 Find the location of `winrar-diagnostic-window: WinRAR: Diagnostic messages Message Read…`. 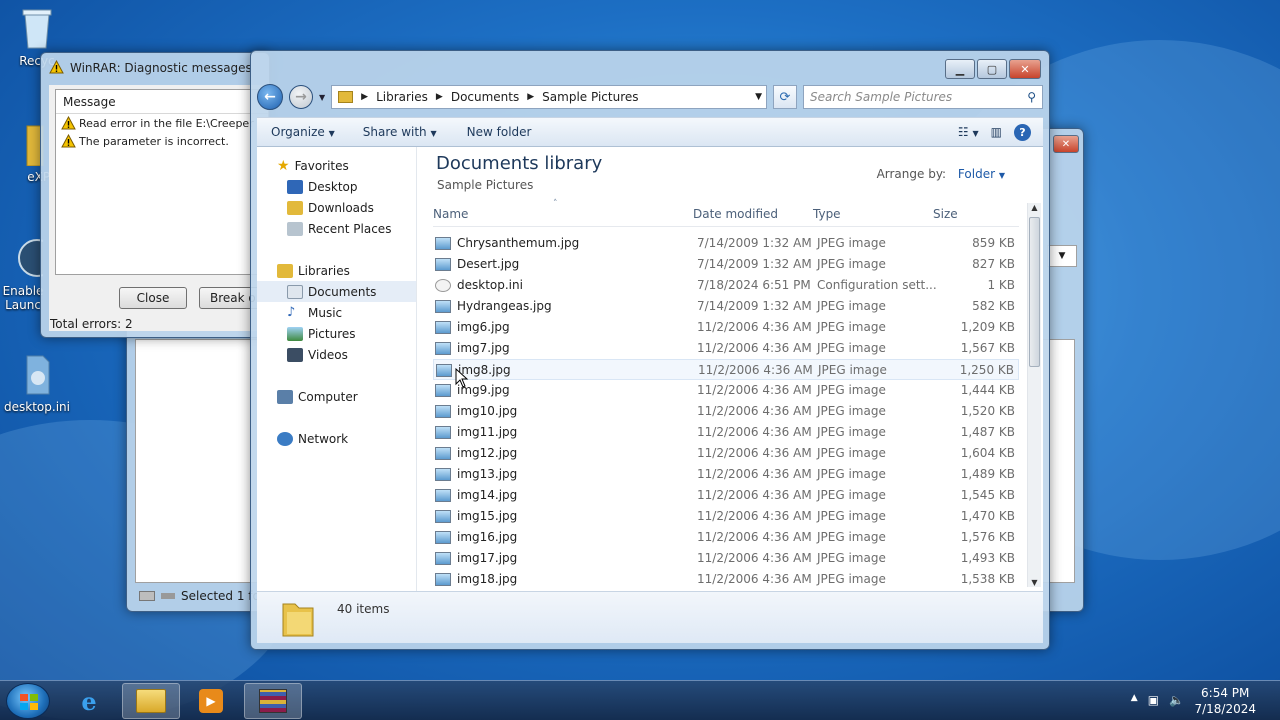

winrar-diagnostic-window: WinRAR: Diagnostic messages Message Read… is located at coordinates (159, 195).